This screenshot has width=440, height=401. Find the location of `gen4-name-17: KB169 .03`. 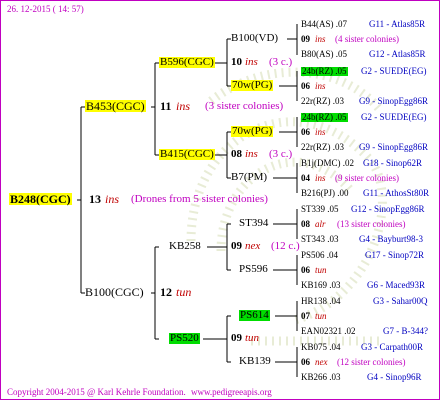

gen4-name-17: KB169 .03 is located at coordinates (321, 285).